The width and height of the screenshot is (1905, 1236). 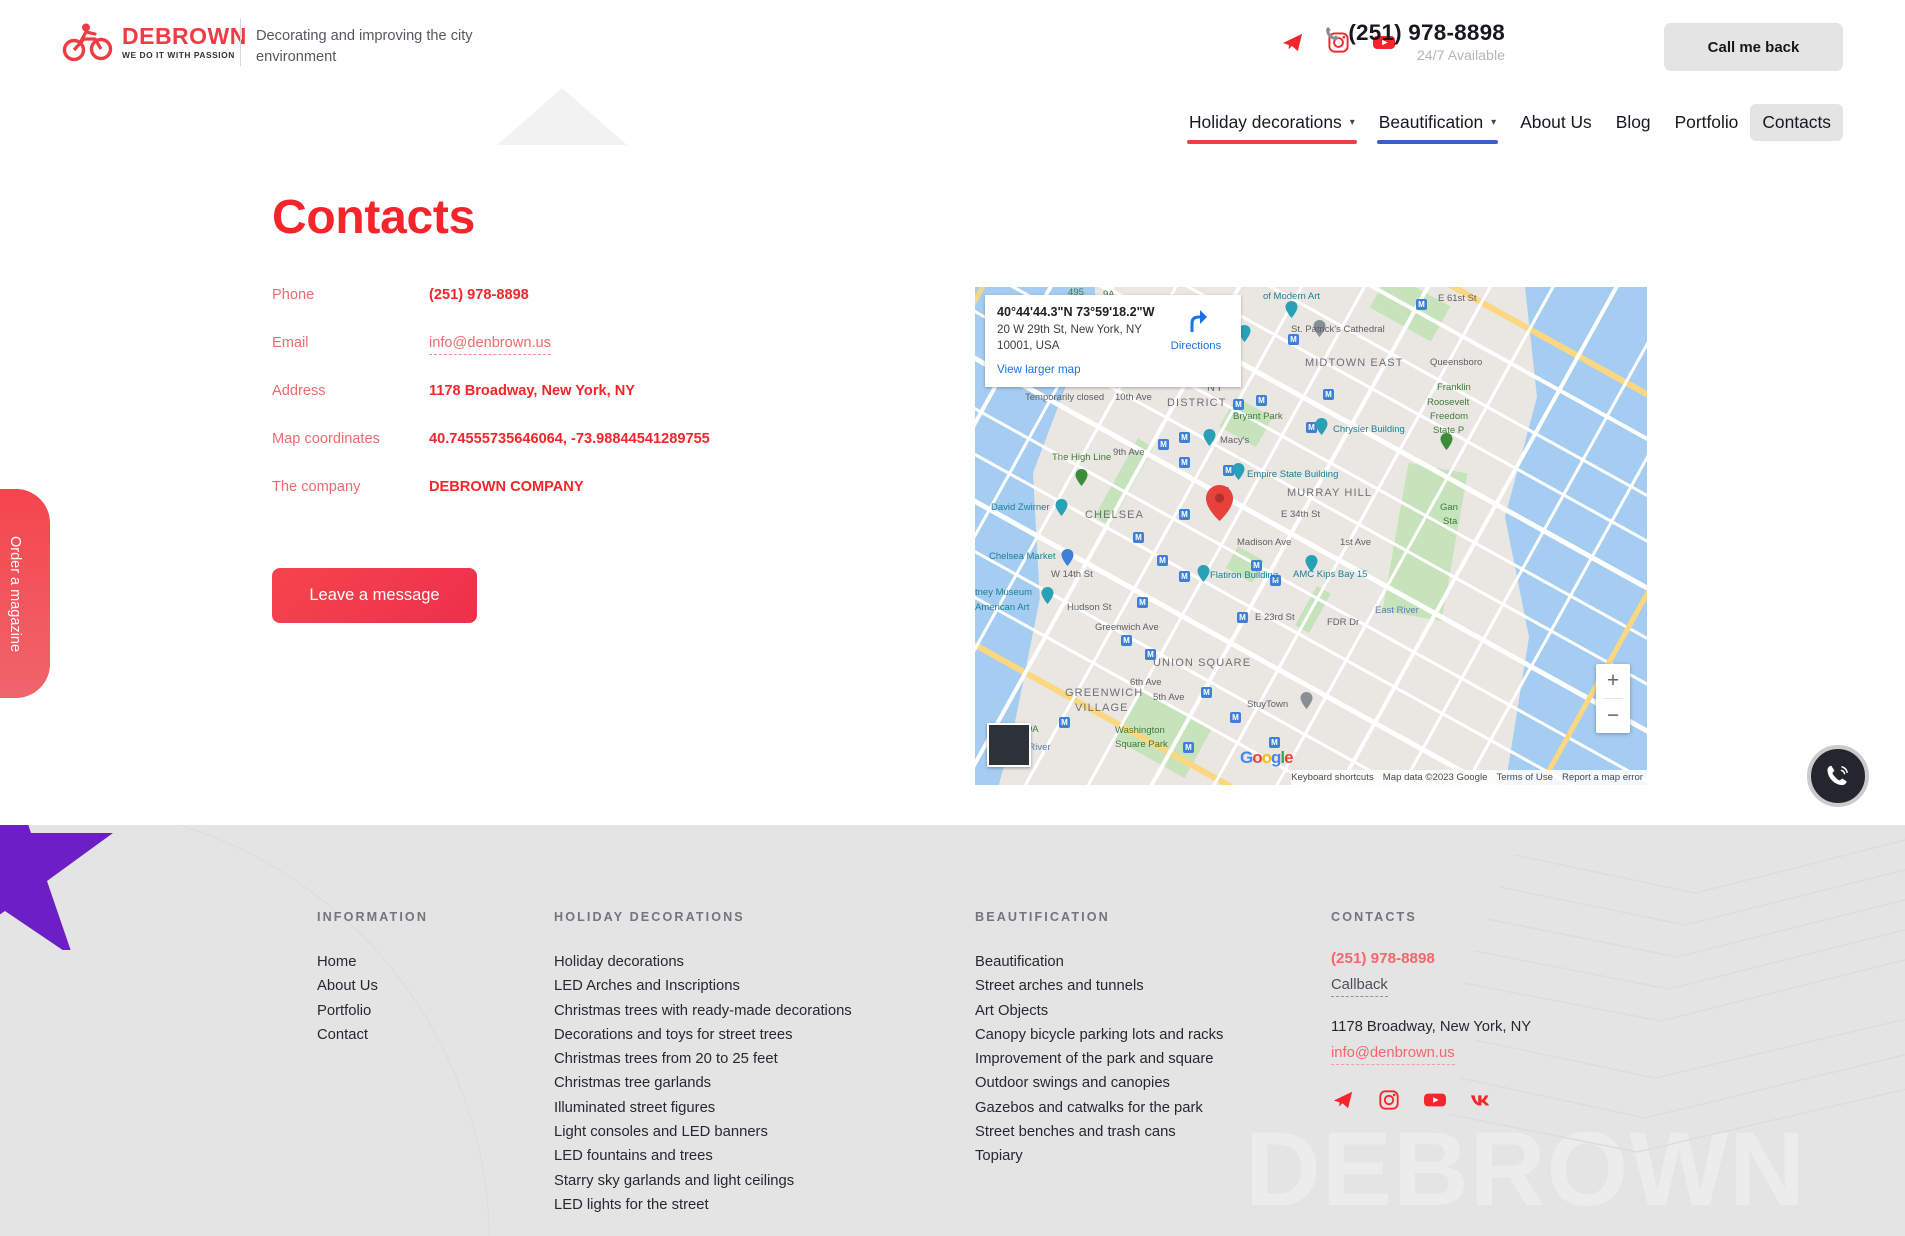 What do you see at coordinates (703, 1132) in the screenshot?
I see `footer-link-item: Light consoles and LED banners` at bounding box center [703, 1132].